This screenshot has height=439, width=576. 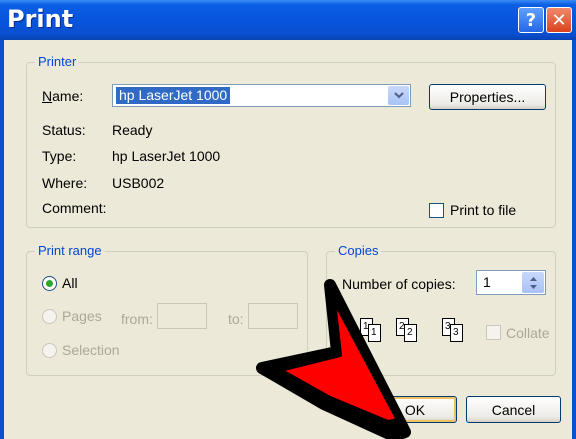 I want to click on red-arrow-pointer-icon, so click(x=333, y=359).